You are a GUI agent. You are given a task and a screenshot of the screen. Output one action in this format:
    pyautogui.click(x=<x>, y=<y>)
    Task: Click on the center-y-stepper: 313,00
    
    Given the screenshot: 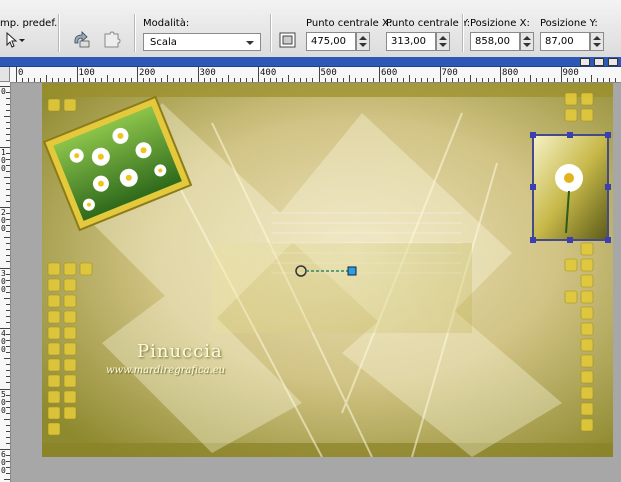 What is the action you would take?
    pyautogui.click(x=418, y=41)
    